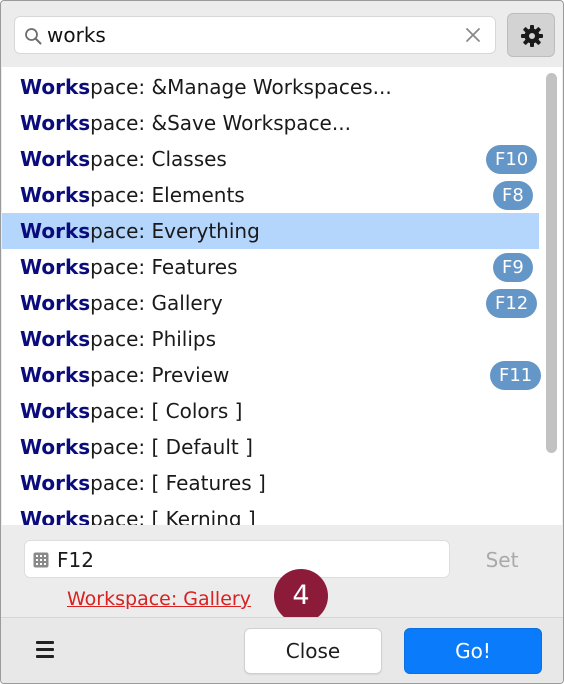  What do you see at coordinates (270, 411) in the screenshot?
I see `result-row: Workspace: [ Colors ]` at bounding box center [270, 411].